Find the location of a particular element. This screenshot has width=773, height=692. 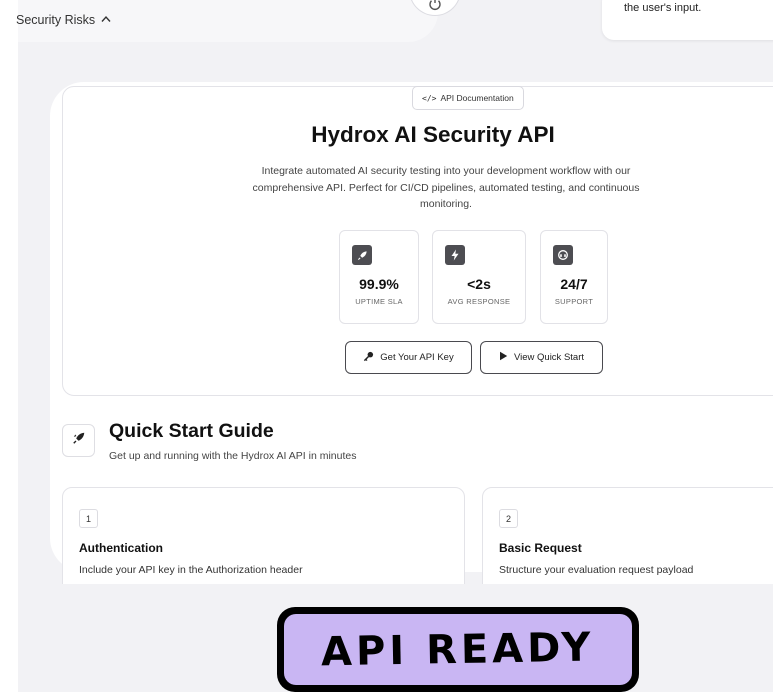

chevron-up-icon is located at coordinates (106, 20).